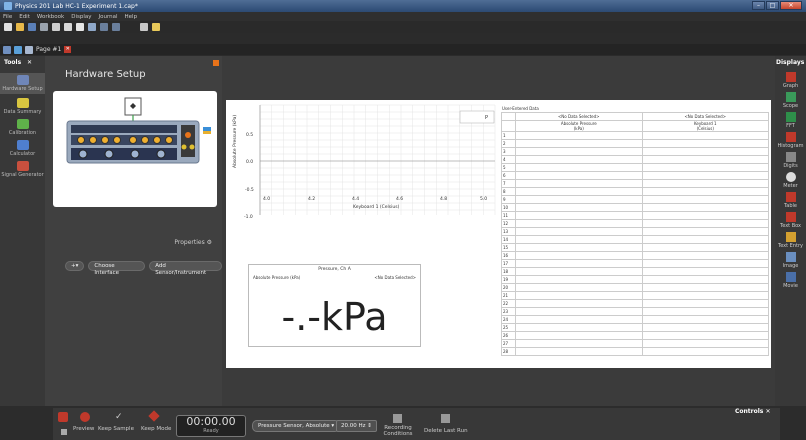  Describe the element at coordinates (635, 271) in the screenshot. I see `table-row: 18` at that location.